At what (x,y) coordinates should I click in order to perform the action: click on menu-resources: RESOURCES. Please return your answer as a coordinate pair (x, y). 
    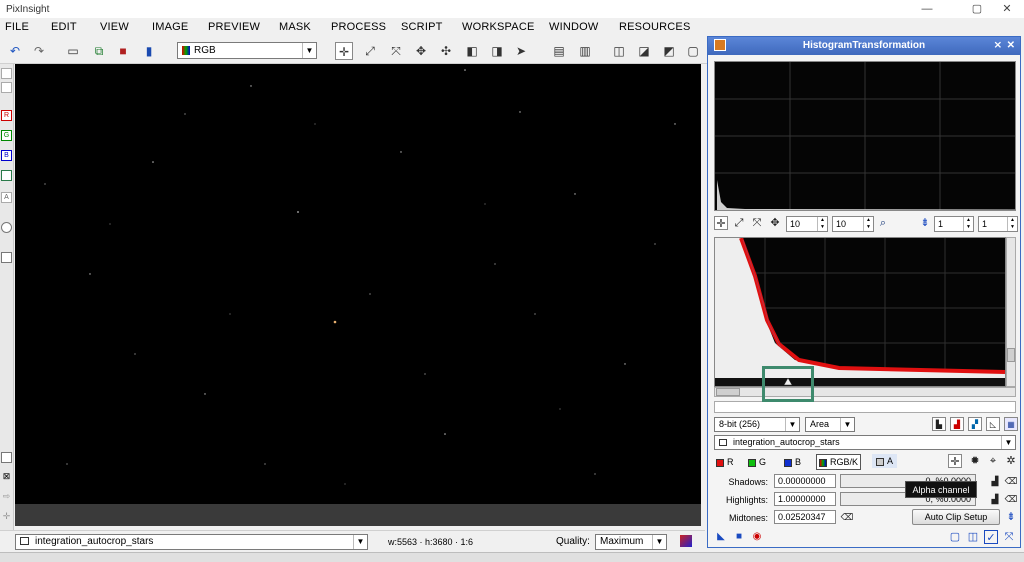
    Looking at the image, I should click on (654, 27).